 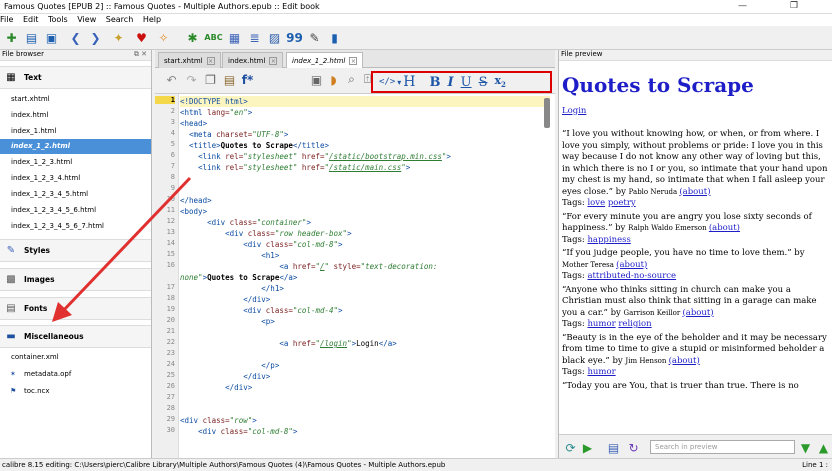 I want to click on italic-icon: I, so click(x=451, y=82).